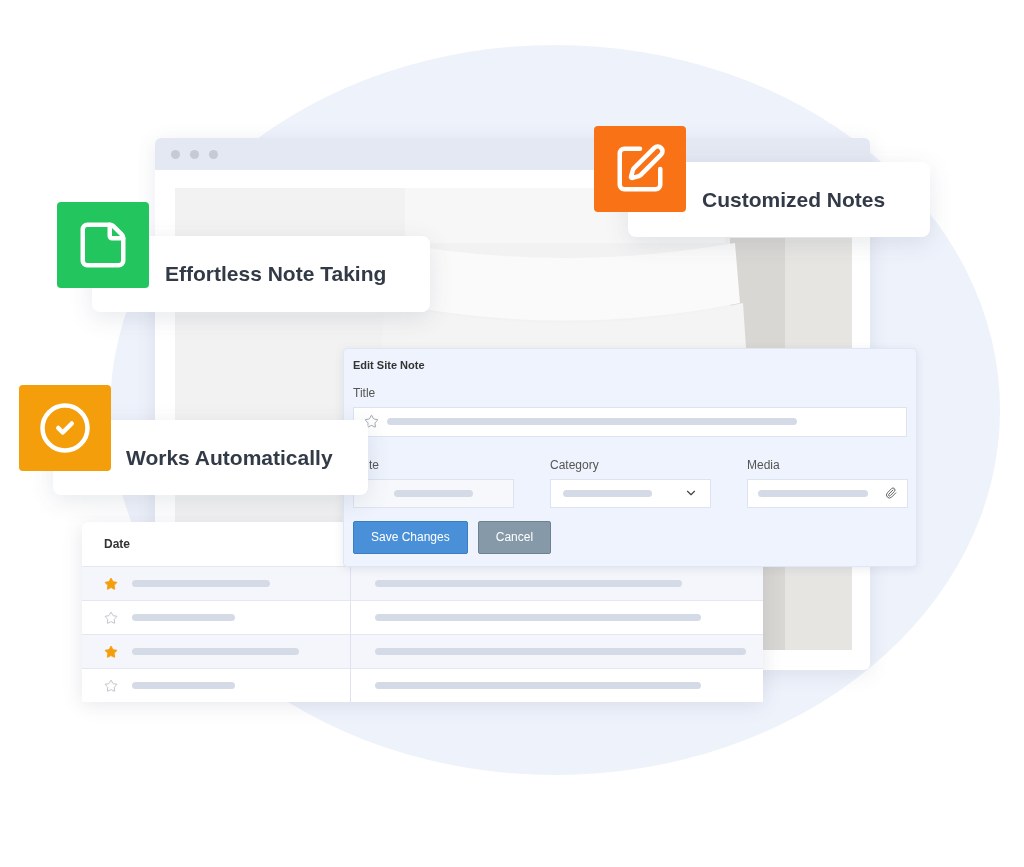 The height and width of the screenshot is (867, 1024). I want to click on column-header: Date, so click(117, 544).